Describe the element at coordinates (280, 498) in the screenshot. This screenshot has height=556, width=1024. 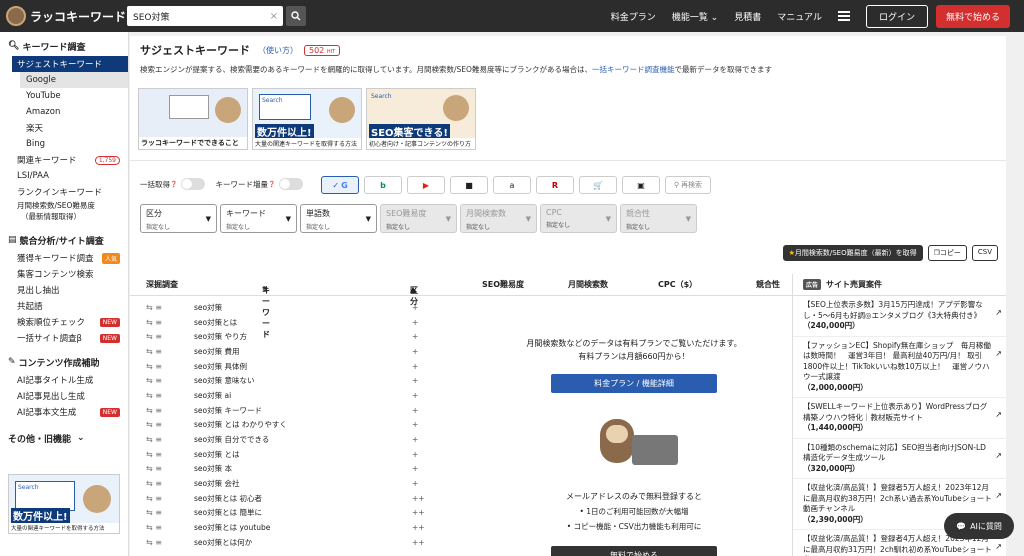
I see `table-row: ⇆ ≡ seo対策とは 初心者 ++` at that location.